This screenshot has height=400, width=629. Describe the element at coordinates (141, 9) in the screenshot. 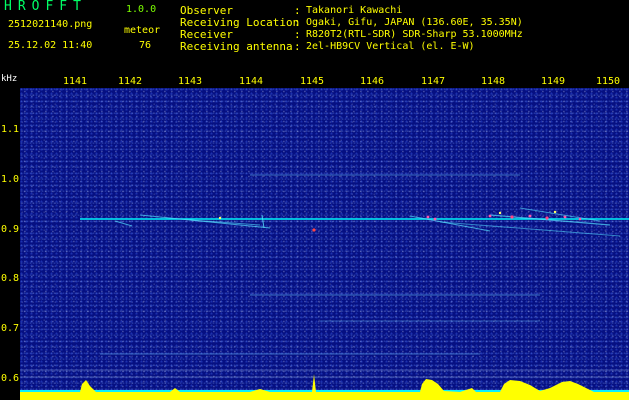

I see `app-version: 1.0.0` at that location.